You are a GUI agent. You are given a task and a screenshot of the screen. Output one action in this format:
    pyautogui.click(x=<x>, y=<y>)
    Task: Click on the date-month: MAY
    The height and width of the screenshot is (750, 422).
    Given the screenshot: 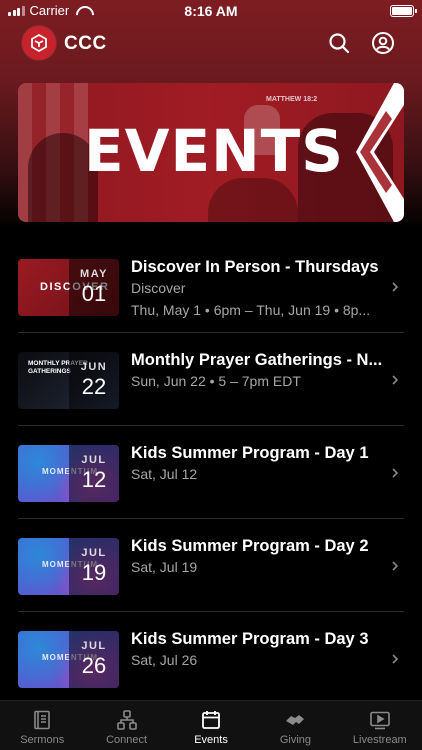 What is the action you would take?
    pyautogui.click(x=94, y=274)
    